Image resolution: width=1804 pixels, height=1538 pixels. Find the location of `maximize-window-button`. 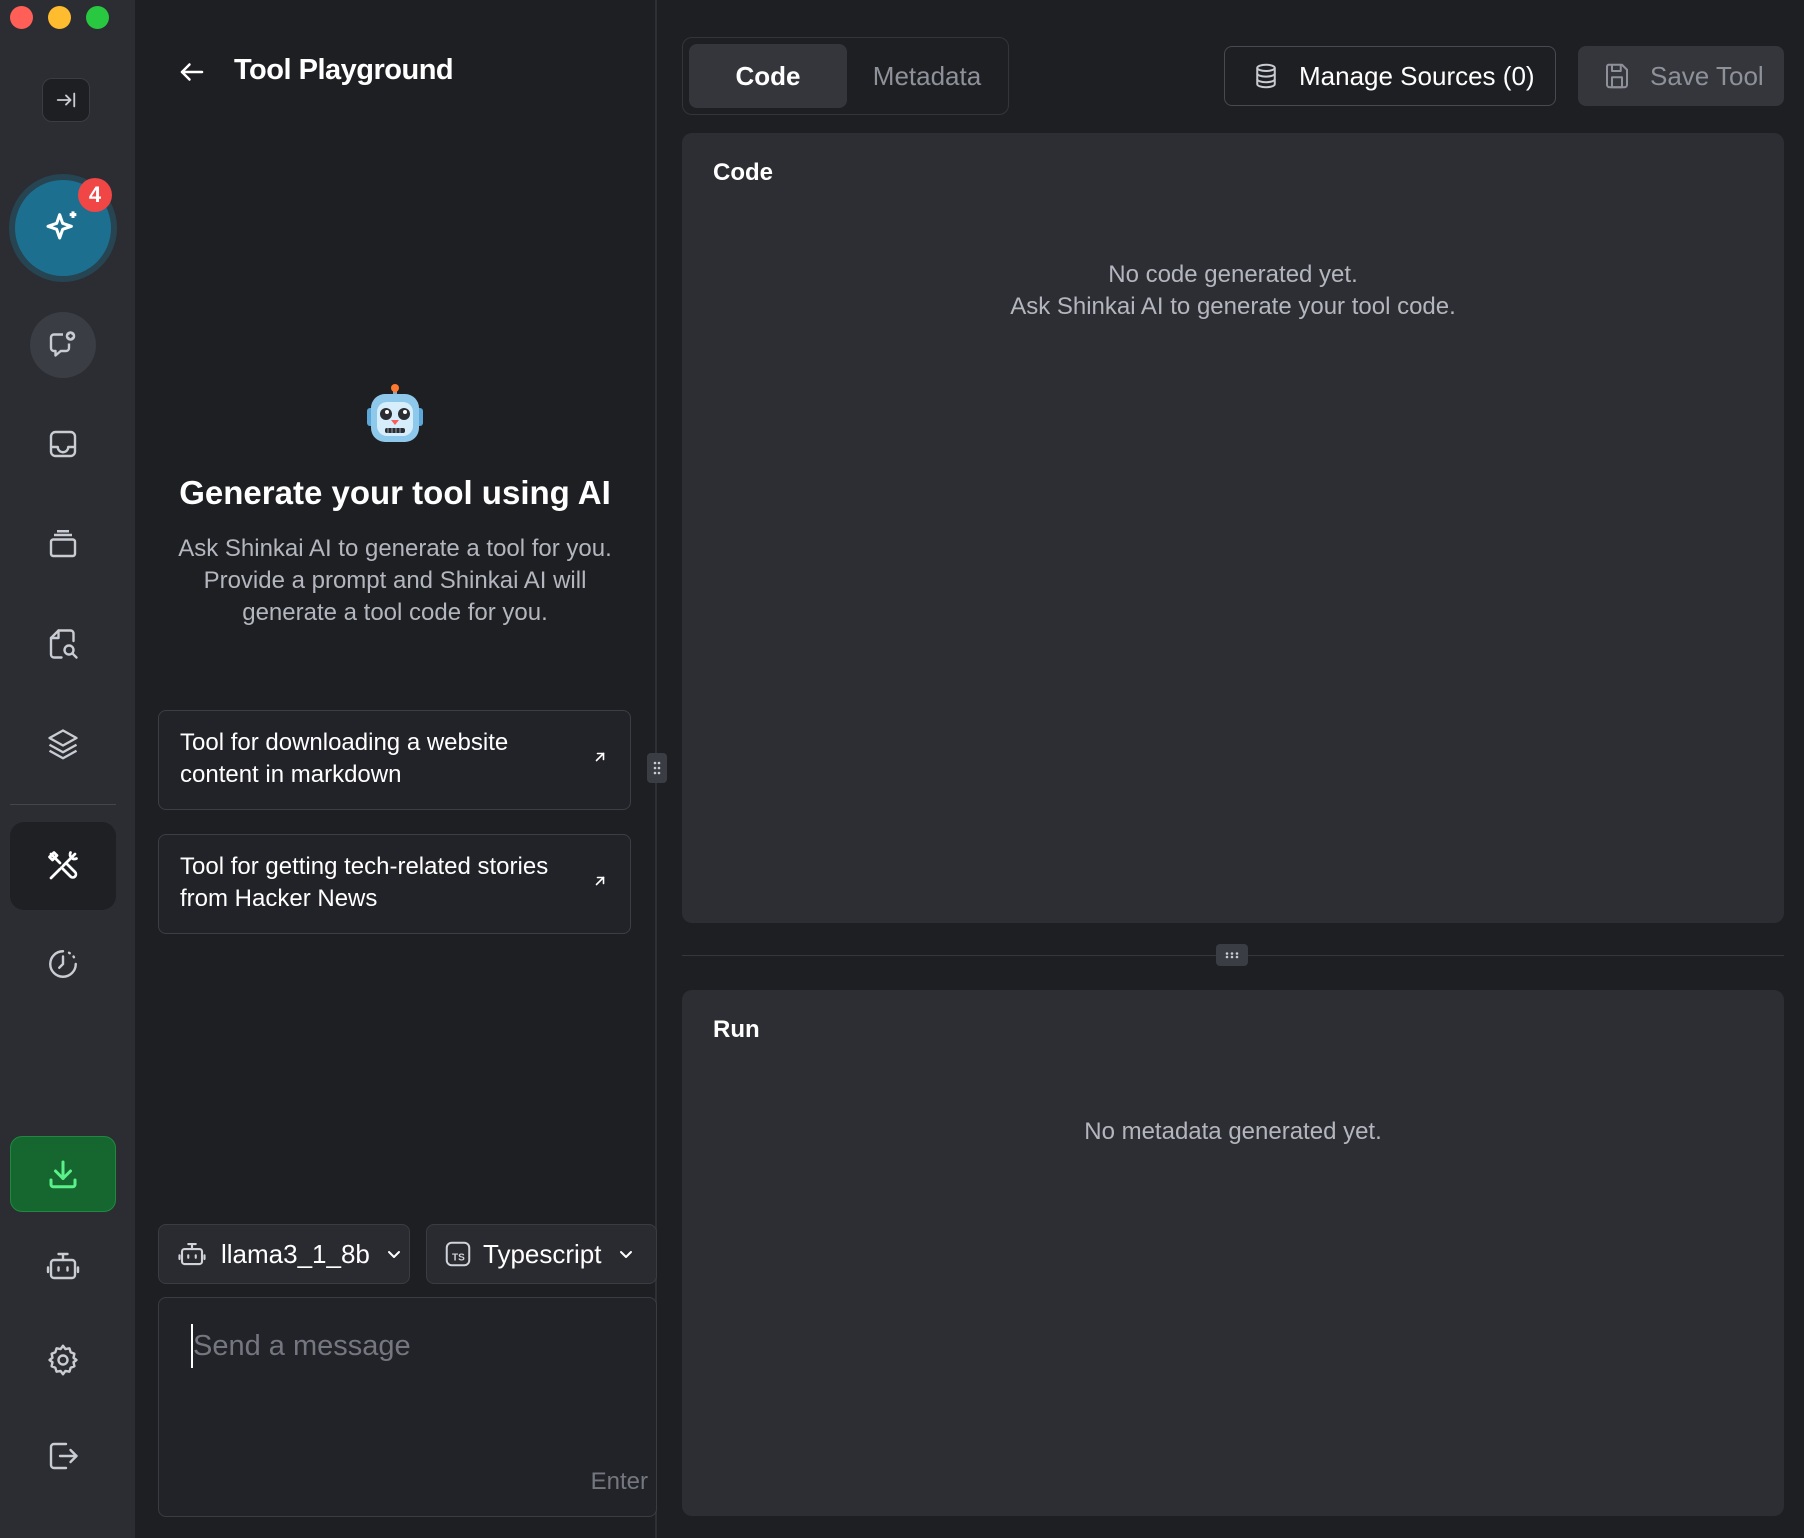

maximize-window-button is located at coordinates (97, 17).